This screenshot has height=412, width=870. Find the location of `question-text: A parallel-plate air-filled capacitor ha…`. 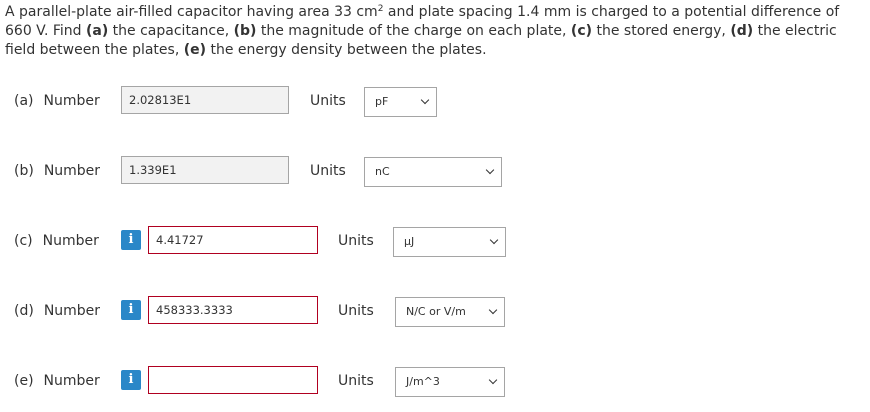

question-text: A parallel-plate air-filled capacitor ha… is located at coordinates (422, 31).